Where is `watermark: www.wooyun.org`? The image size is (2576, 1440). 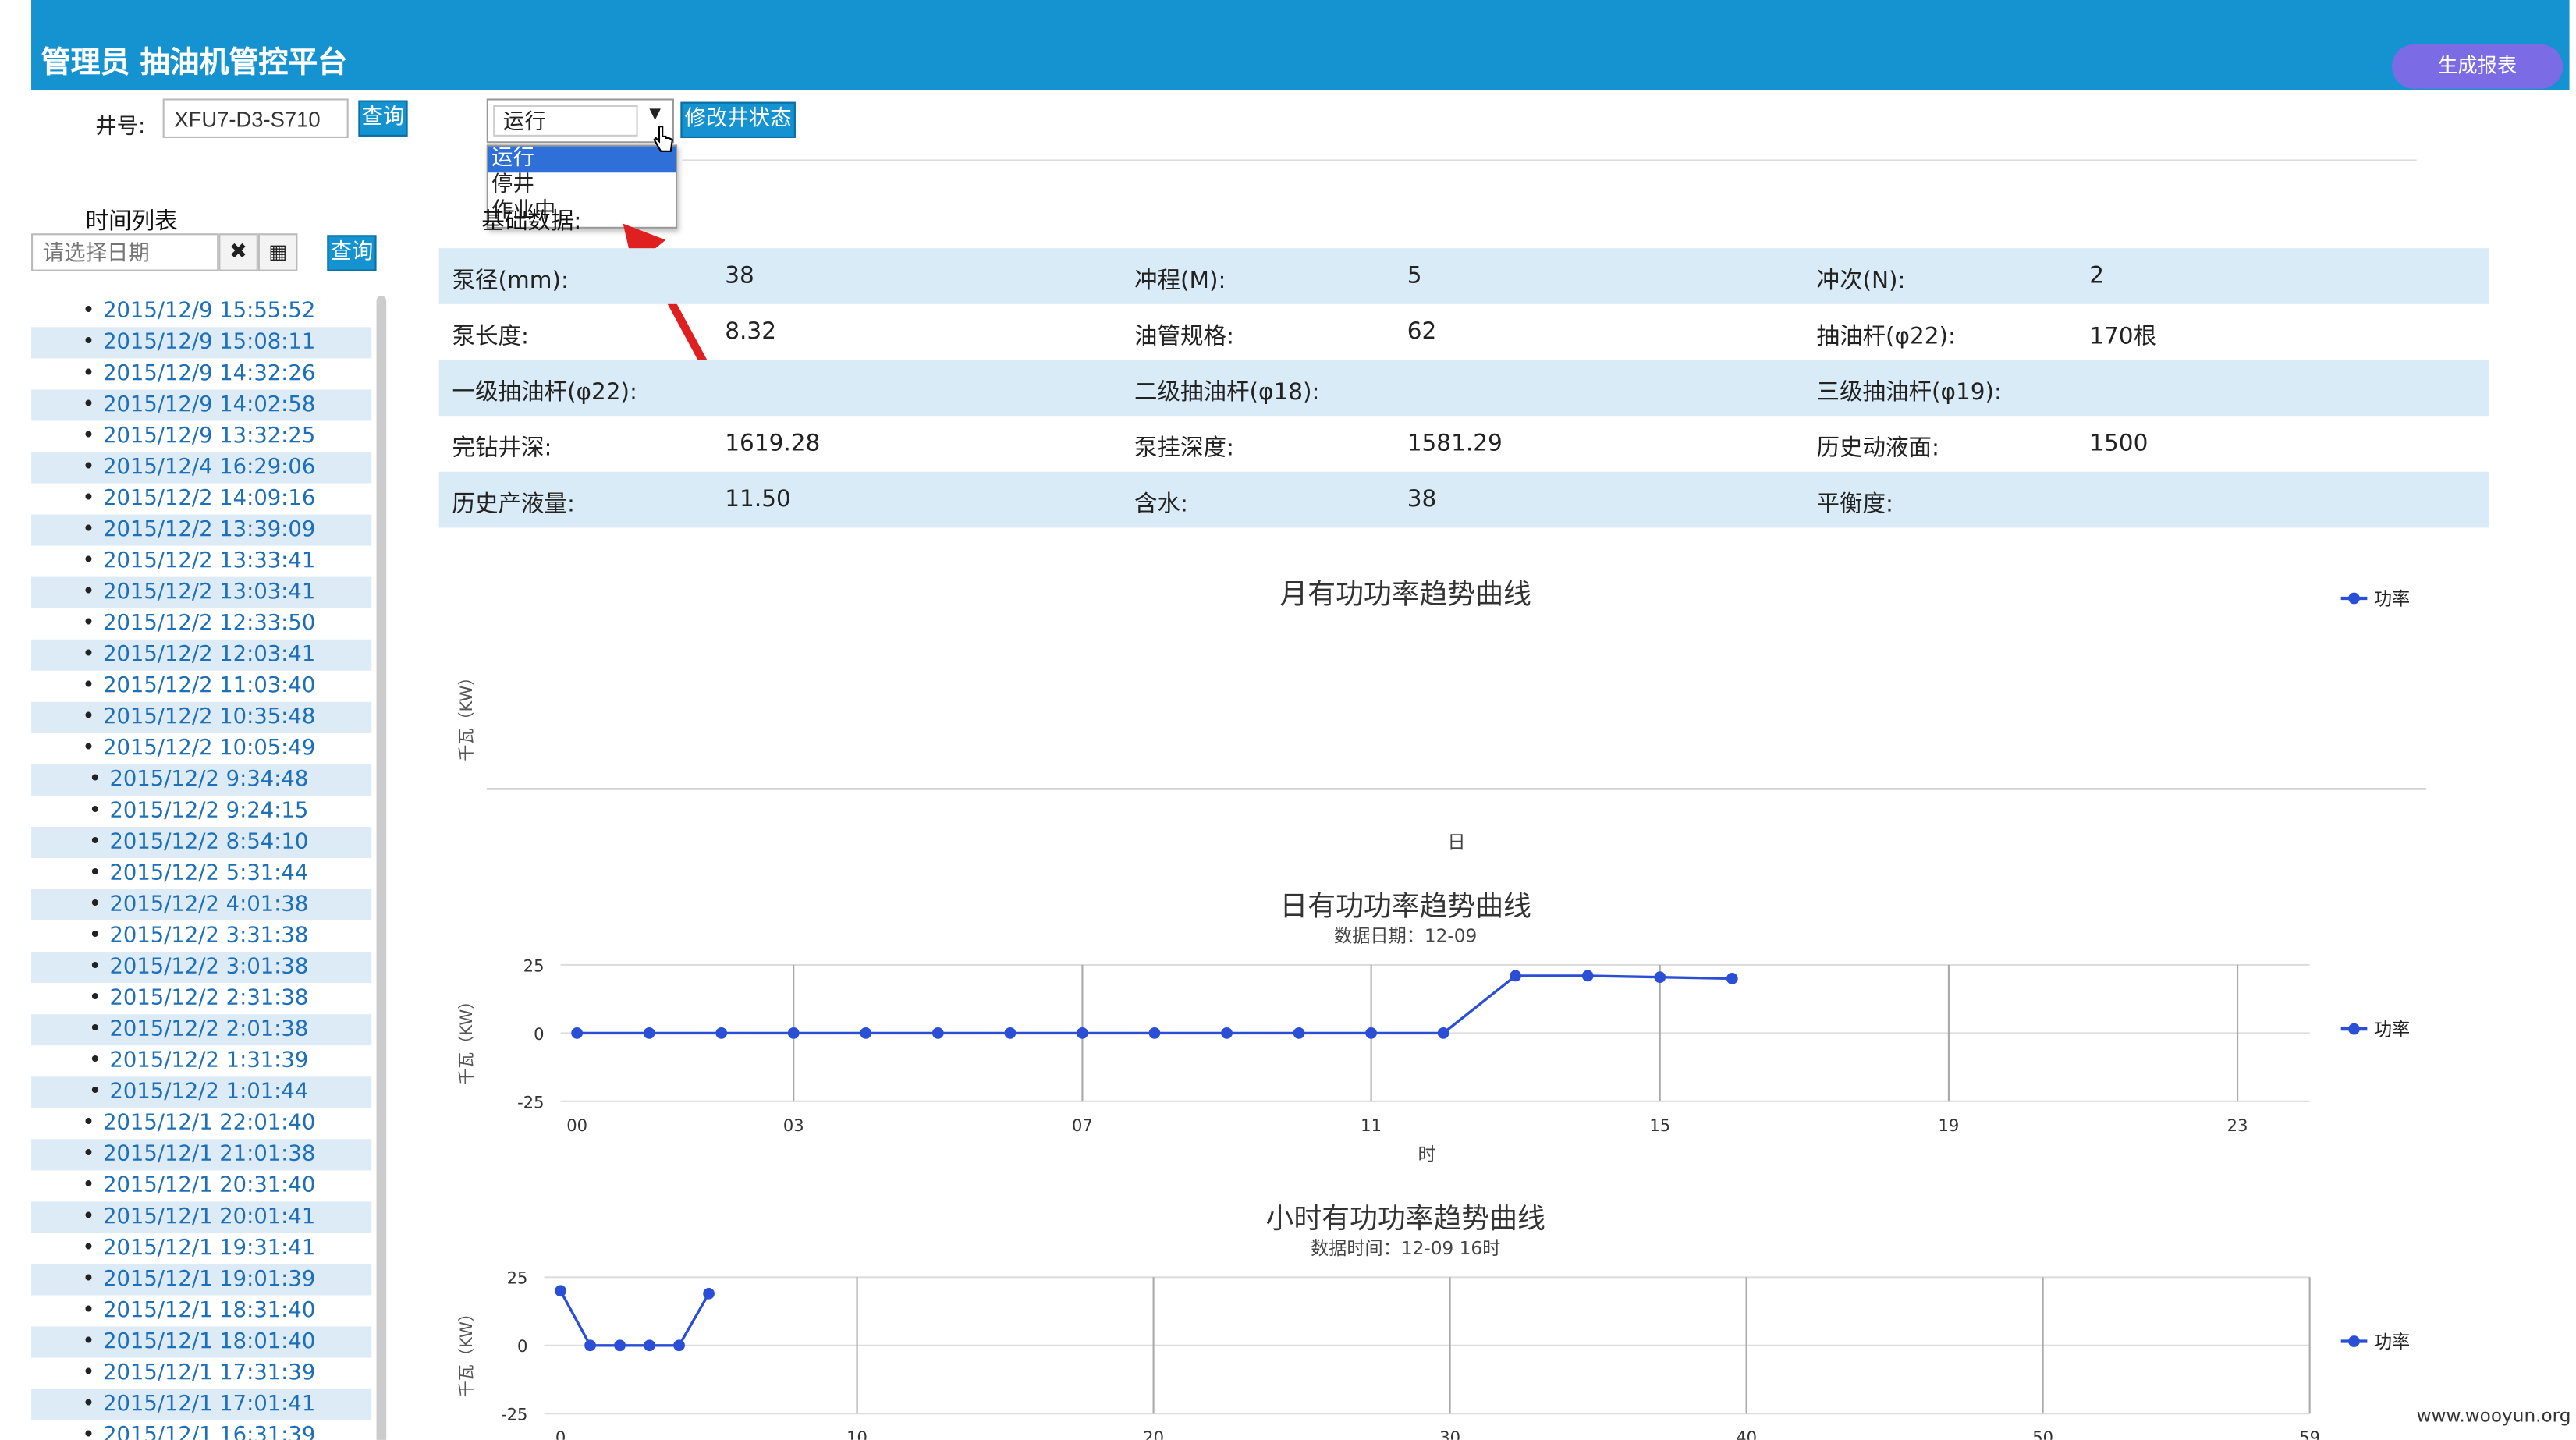
watermark: www.wooyun.org is located at coordinates (2493, 1417).